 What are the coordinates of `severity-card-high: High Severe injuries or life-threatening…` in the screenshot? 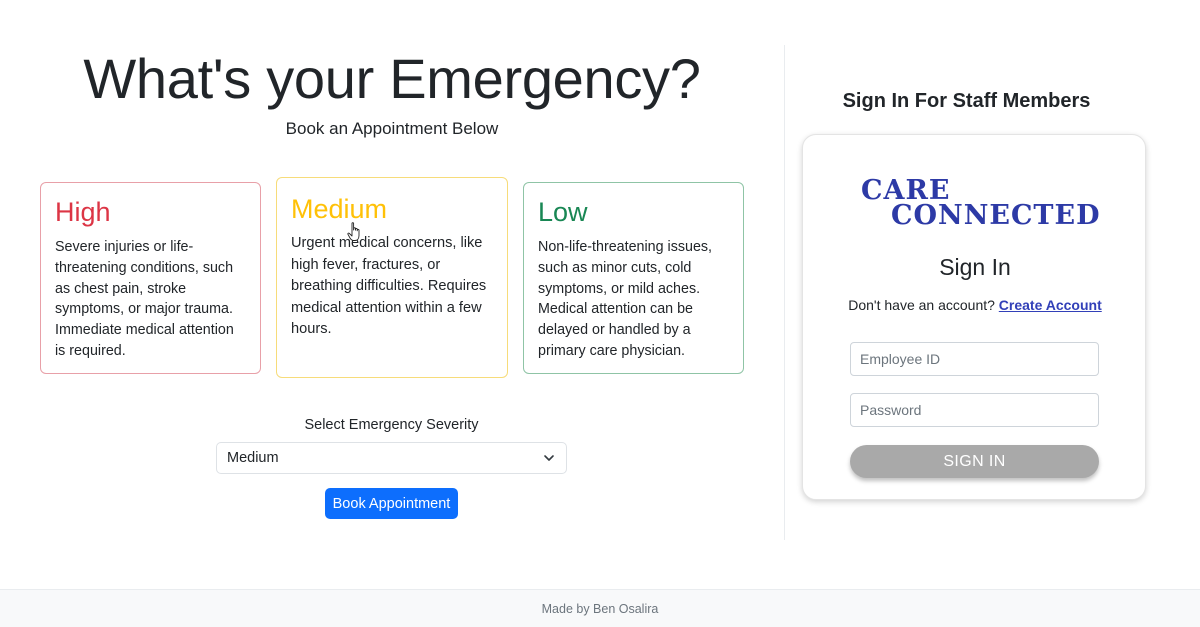 It's located at (150, 278).